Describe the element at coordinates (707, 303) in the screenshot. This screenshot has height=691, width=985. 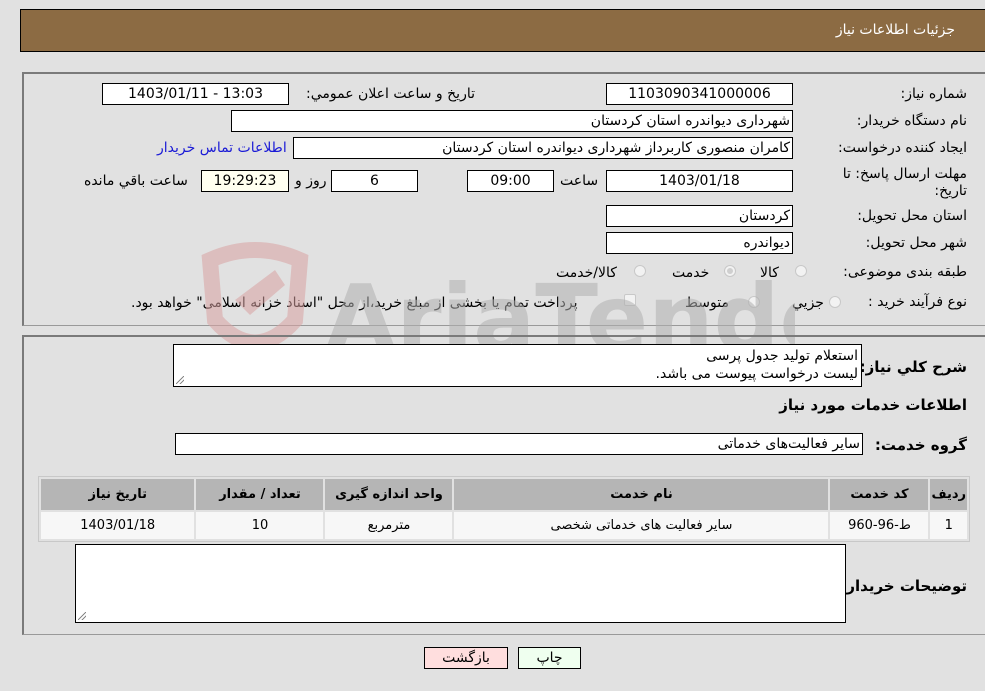
I see `purchase-option-medium: متوسط` at that location.